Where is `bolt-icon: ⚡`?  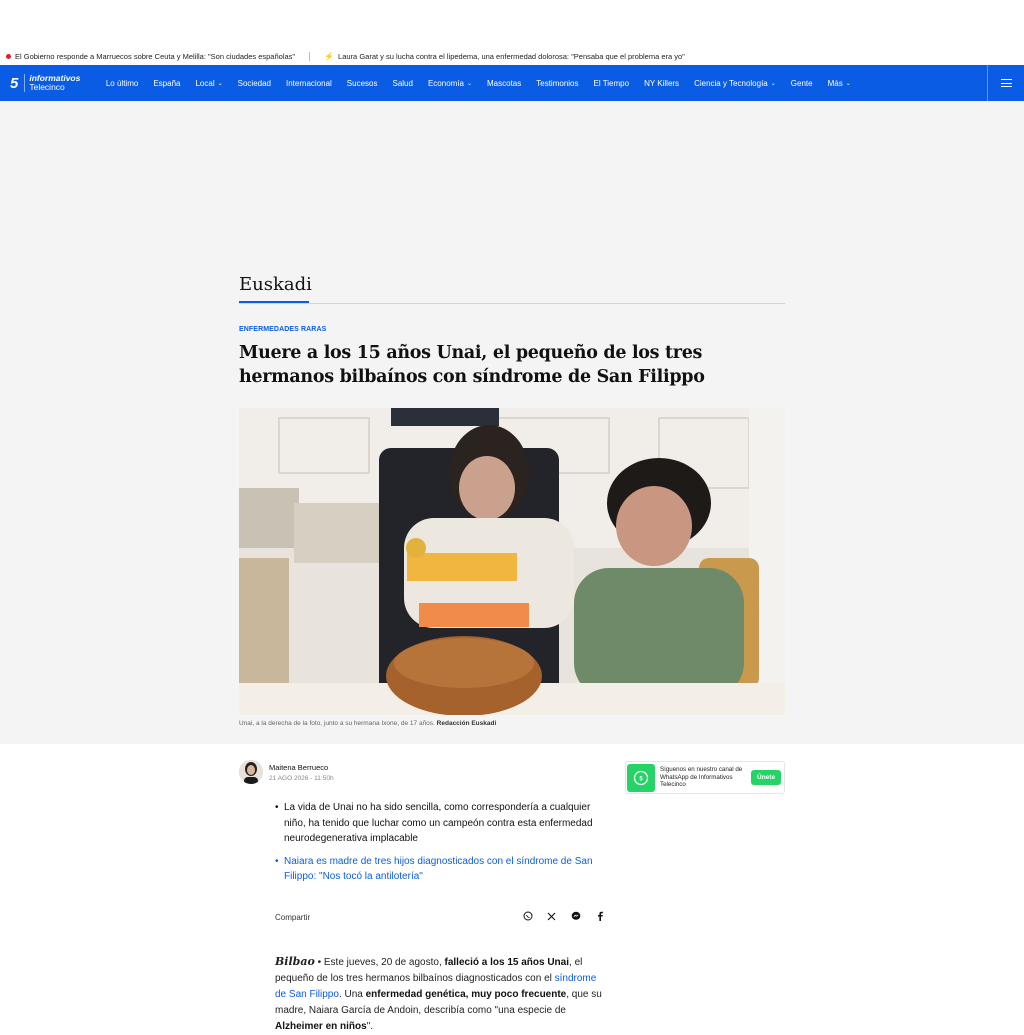 bolt-icon: ⚡ is located at coordinates (329, 56).